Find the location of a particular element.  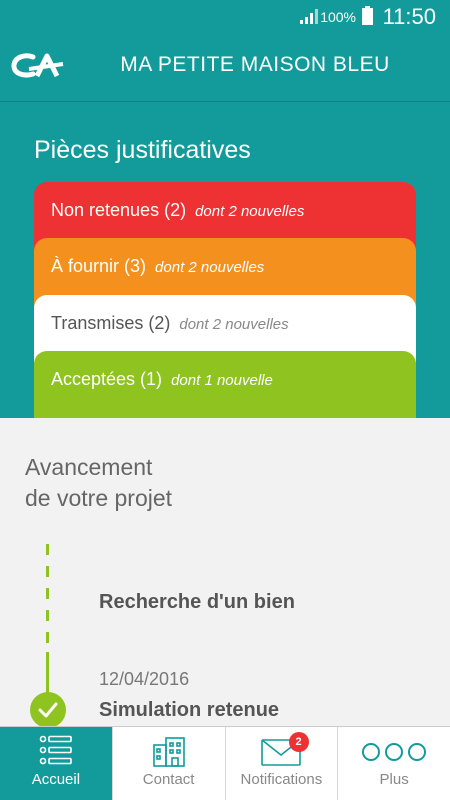

documents-title: Pièces justificatives is located at coordinates (142, 150).